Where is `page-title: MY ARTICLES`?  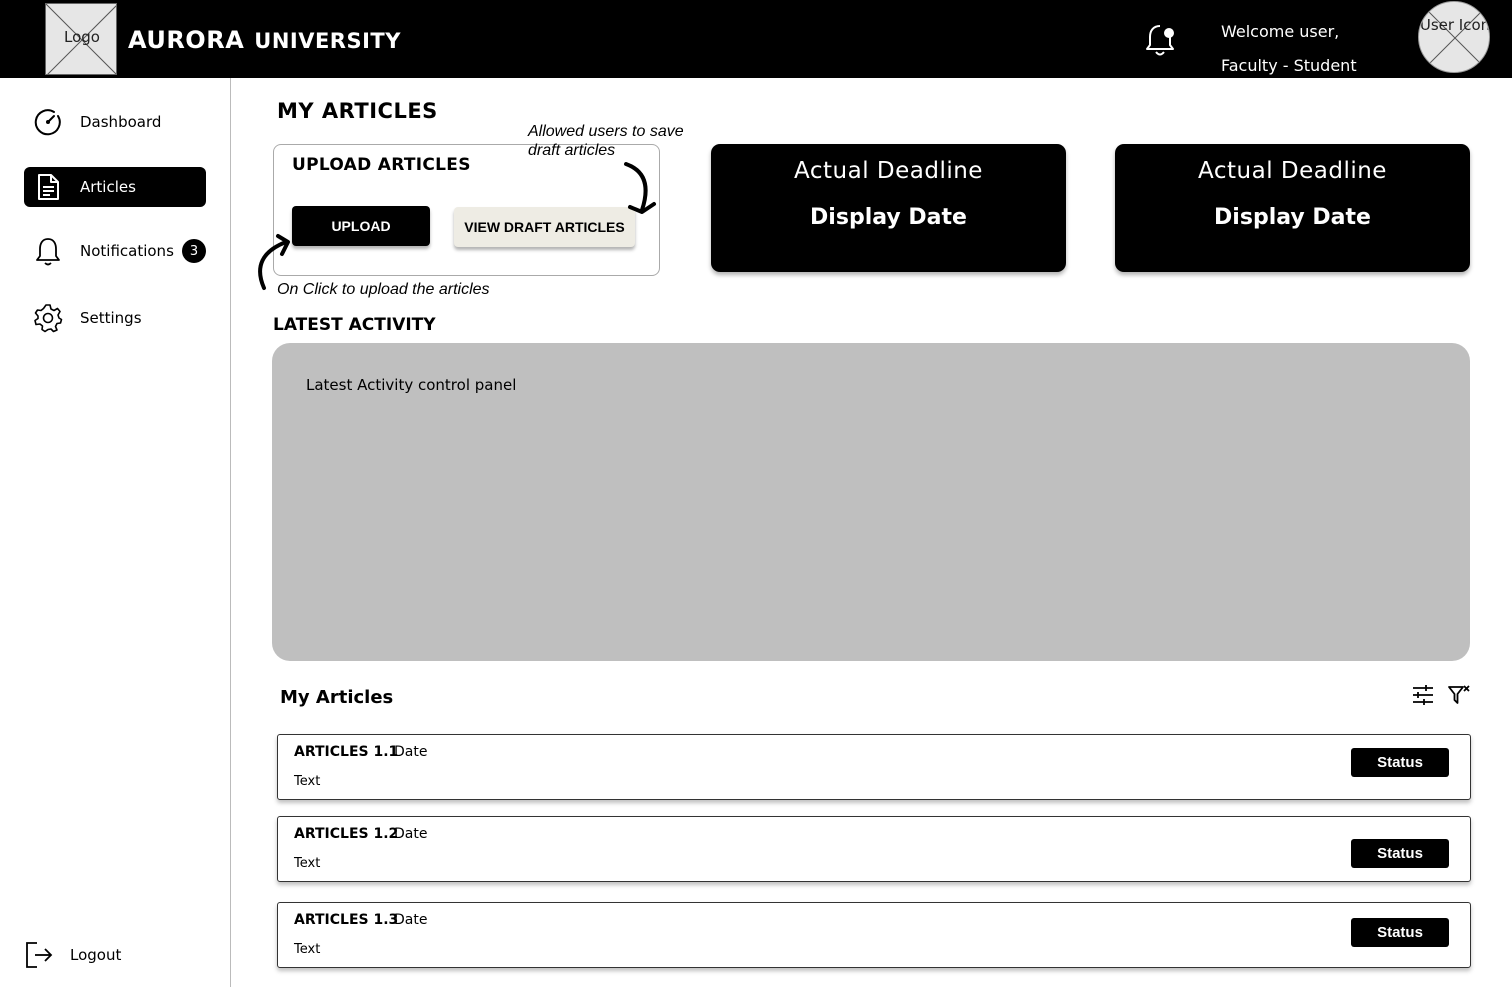
page-title: MY ARTICLES is located at coordinates (357, 111).